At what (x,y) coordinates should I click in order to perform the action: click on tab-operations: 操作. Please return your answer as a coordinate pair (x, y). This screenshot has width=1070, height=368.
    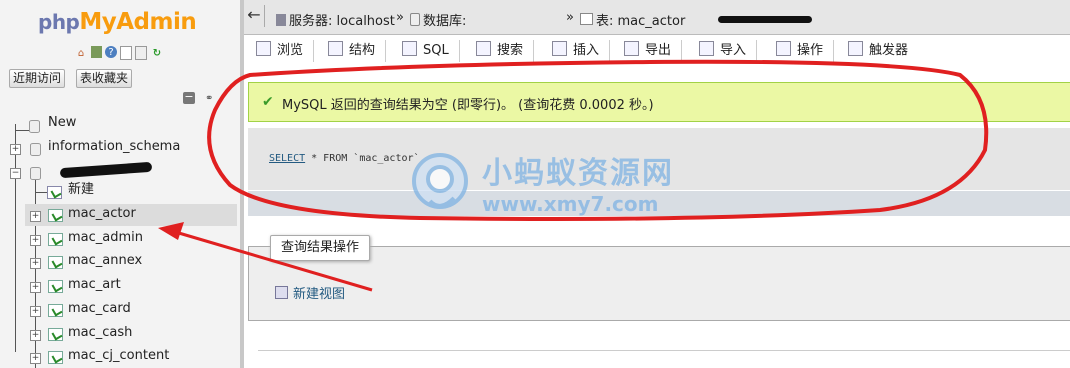
    Looking at the image, I should click on (805, 51).